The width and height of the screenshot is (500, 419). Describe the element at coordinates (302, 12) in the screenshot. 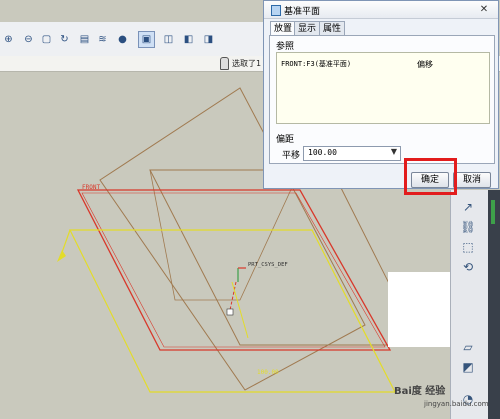

I see `dialog-title: 基准平面` at that location.